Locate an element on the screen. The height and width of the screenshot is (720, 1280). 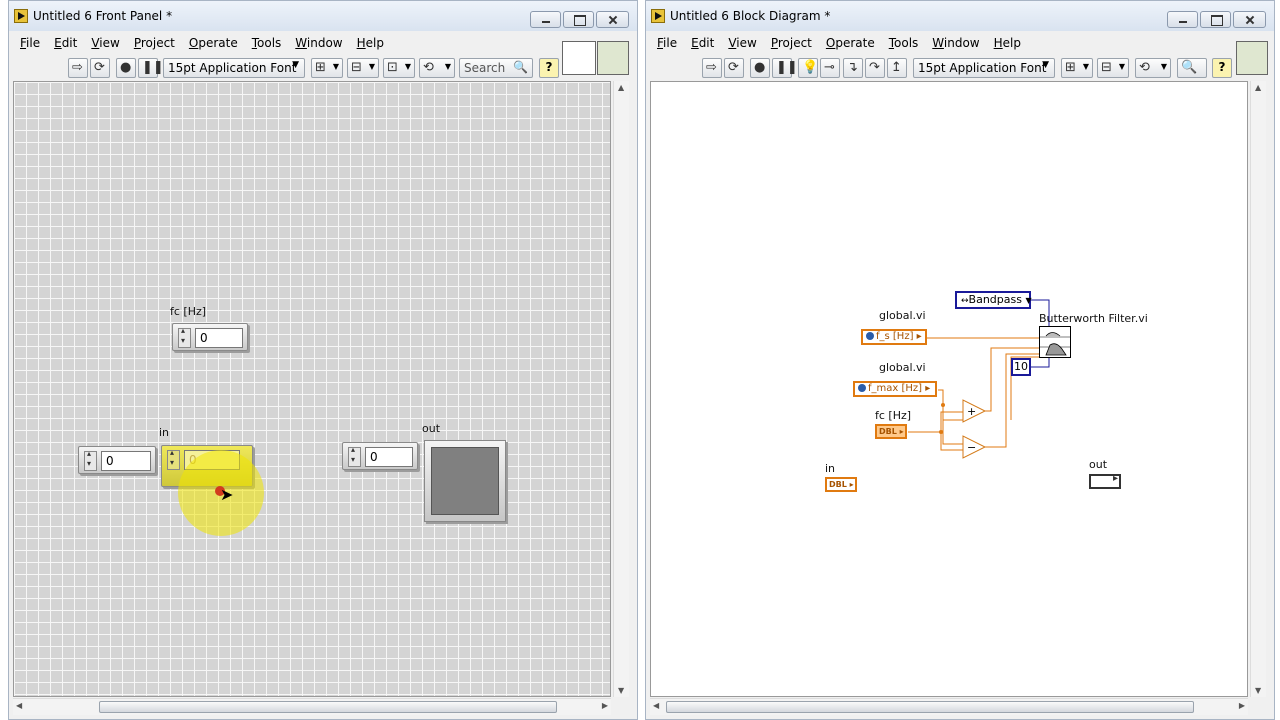
unlabeled-numeric-control: 0 is located at coordinates (117, 460).